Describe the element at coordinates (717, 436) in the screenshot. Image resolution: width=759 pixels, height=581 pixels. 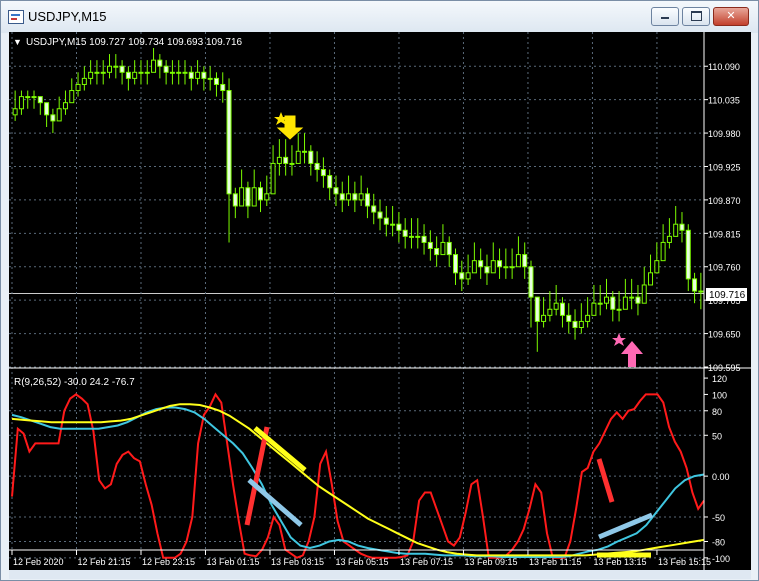
I see `osc-tick-label: 50` at that location.